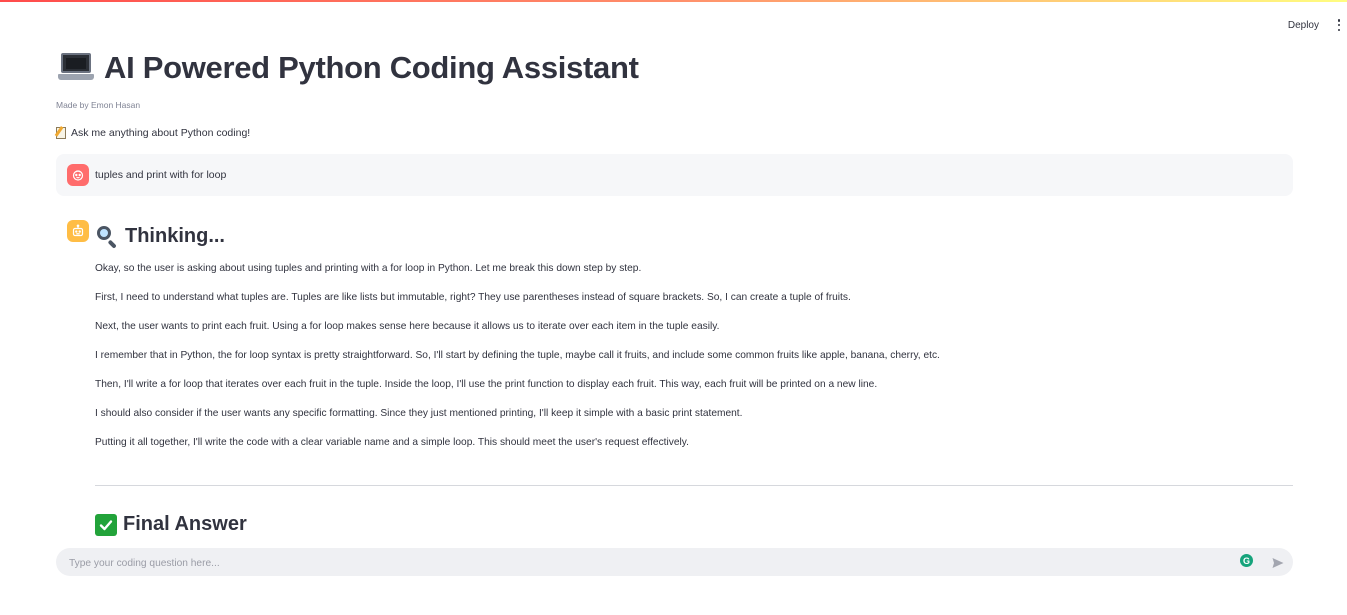  What do you see at coordinates (371, 67) in the screenshot?
I see `page-title: AI Powered Python Coding Assistant` at bounding box center [371, 67].